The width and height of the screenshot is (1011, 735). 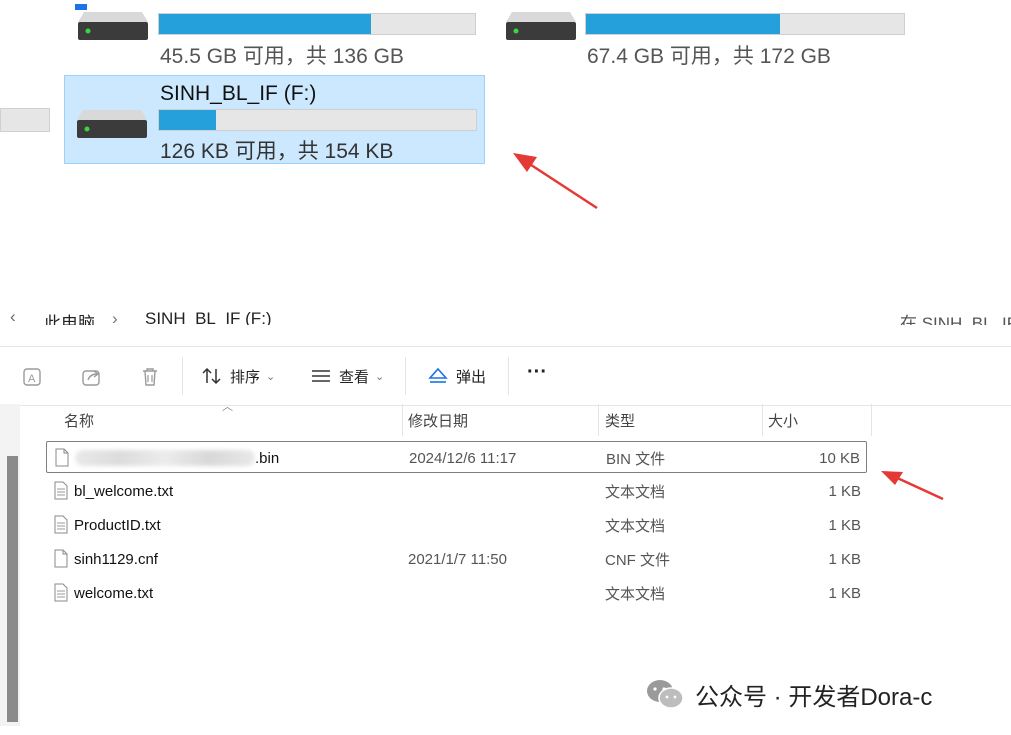 I want to click on sort-ascending-icon: ︿, so click(x=227, y=407).